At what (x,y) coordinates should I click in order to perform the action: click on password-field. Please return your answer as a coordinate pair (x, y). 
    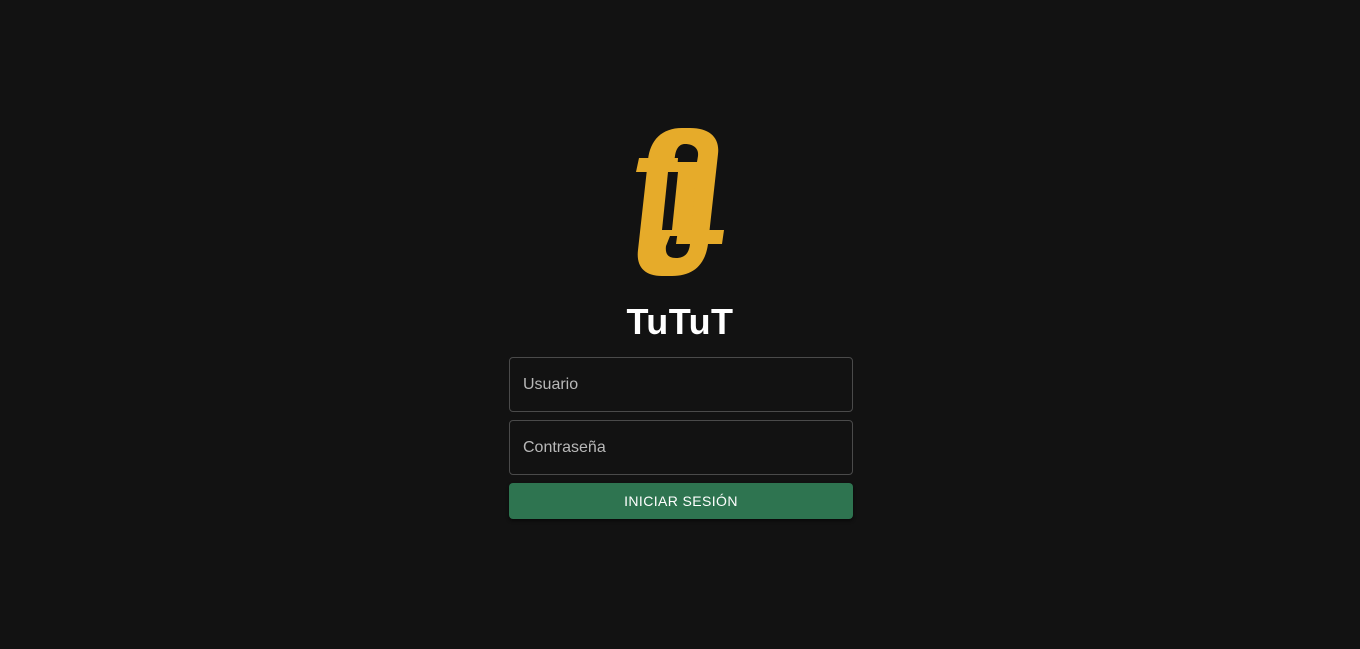
    Looking at the image, I should click on (681, 447).